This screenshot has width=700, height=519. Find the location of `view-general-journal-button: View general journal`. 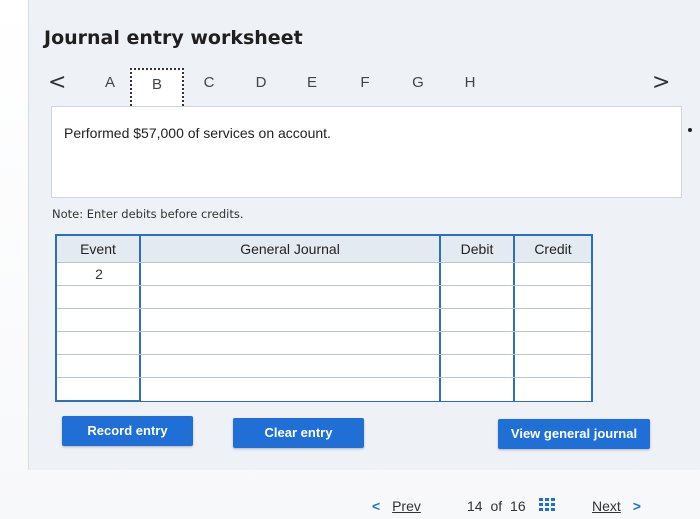

view-general-journal-button: View general journal is located at coordinates (574, 434).